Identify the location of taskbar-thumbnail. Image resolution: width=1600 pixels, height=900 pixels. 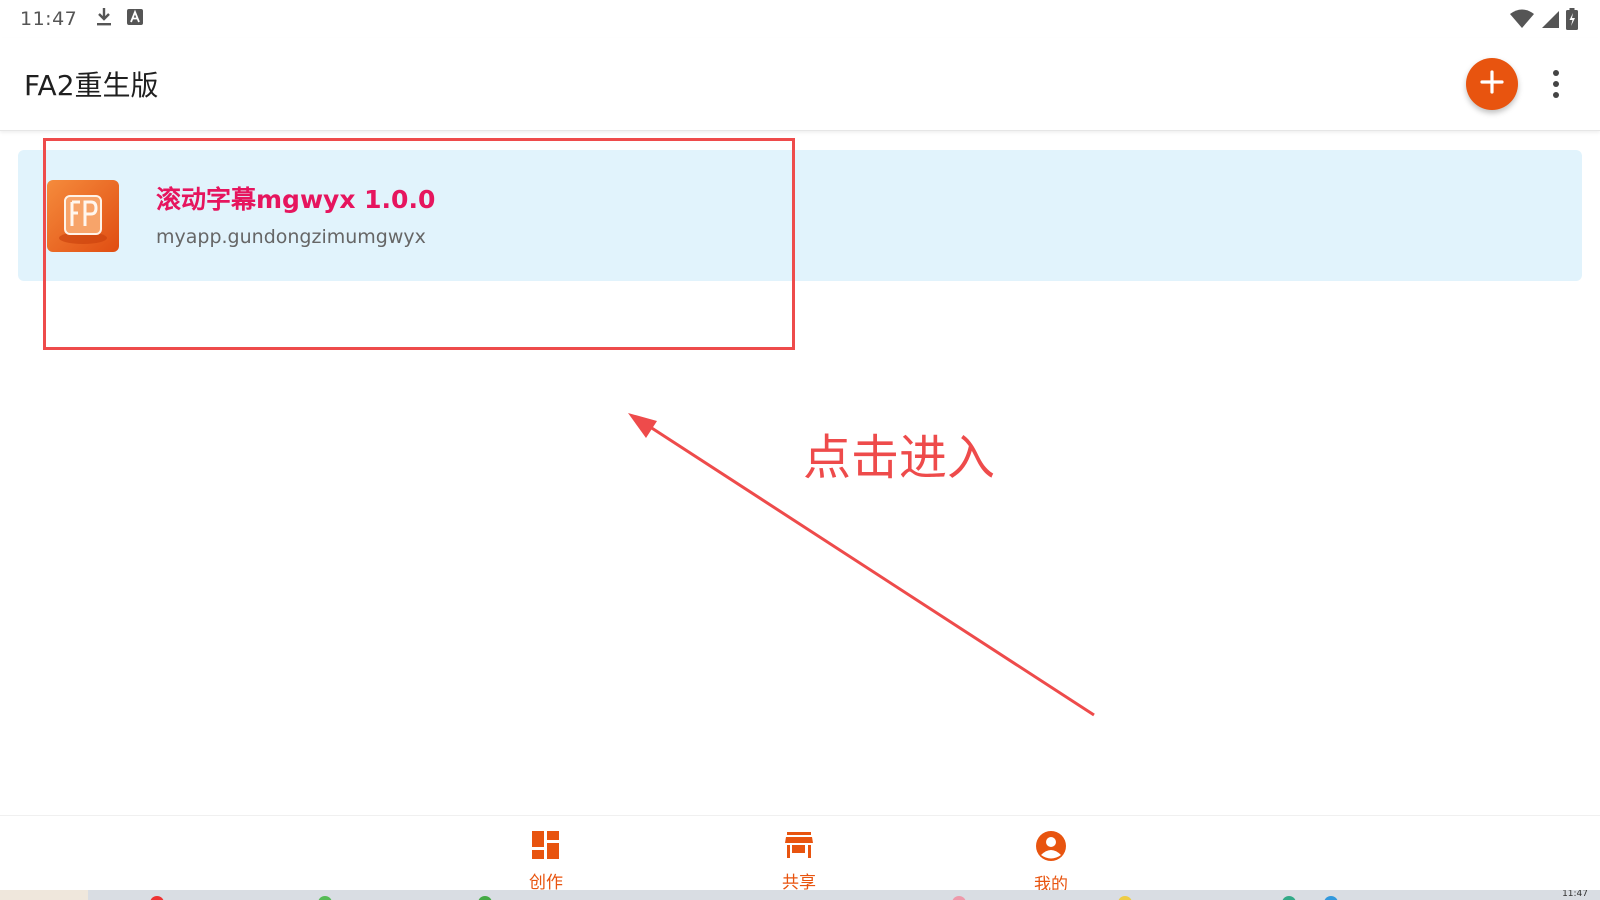
(44, 895).